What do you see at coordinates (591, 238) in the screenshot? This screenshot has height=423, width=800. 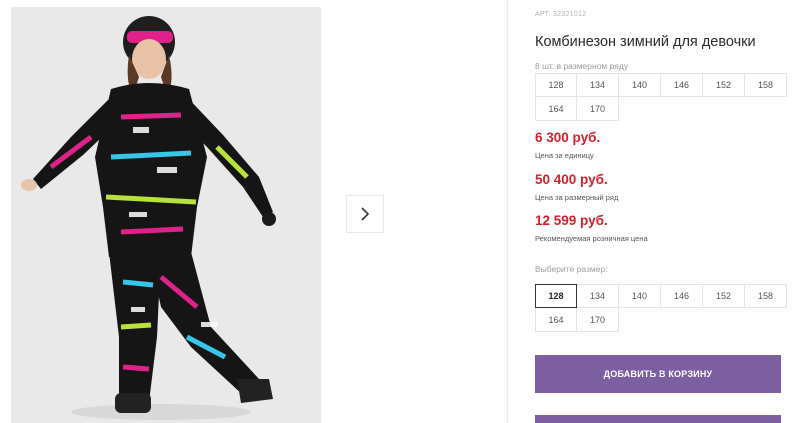 I see `retail-price-note: Рекомендуемая розничная цена` at bounding box center [591, 238].